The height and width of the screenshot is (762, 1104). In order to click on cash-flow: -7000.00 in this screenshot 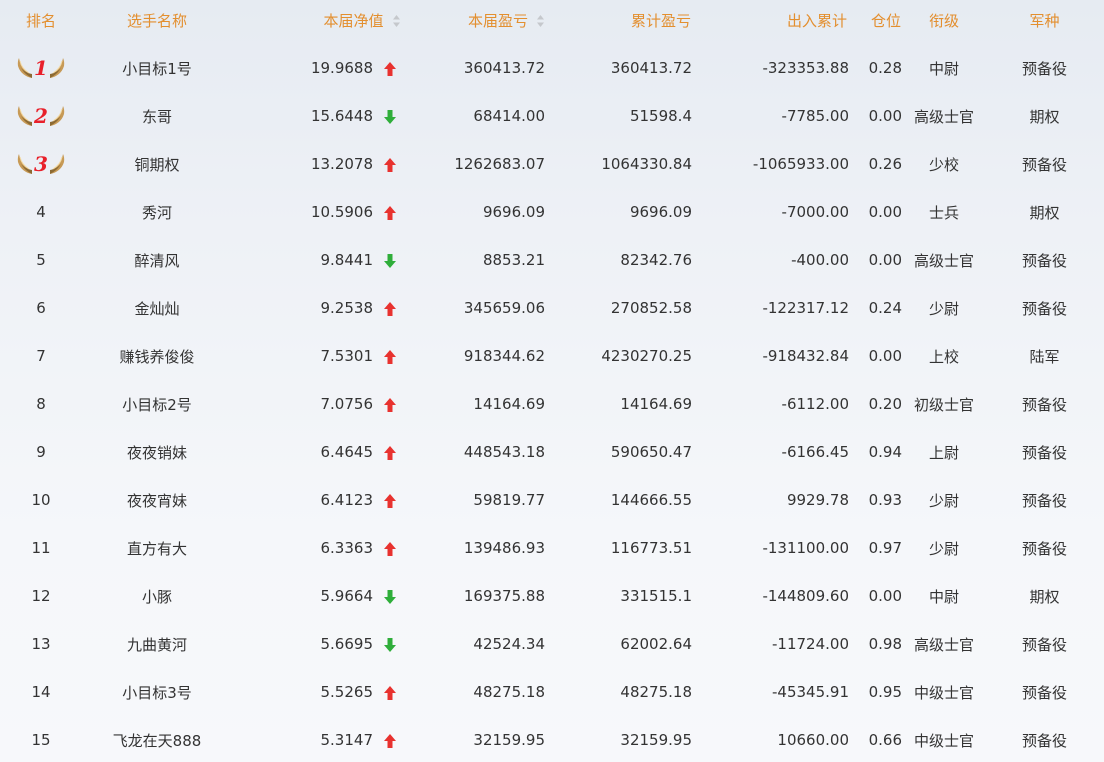, I will do `click(815, 212)`.